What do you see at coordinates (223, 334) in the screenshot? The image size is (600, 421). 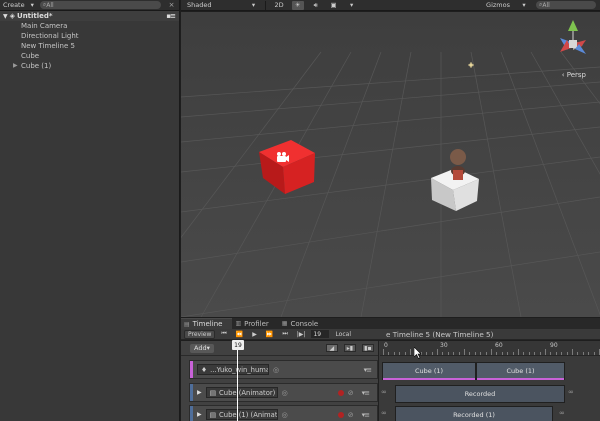 I see `first-frame-icon: ⏮` at bounding box center [223, 334].